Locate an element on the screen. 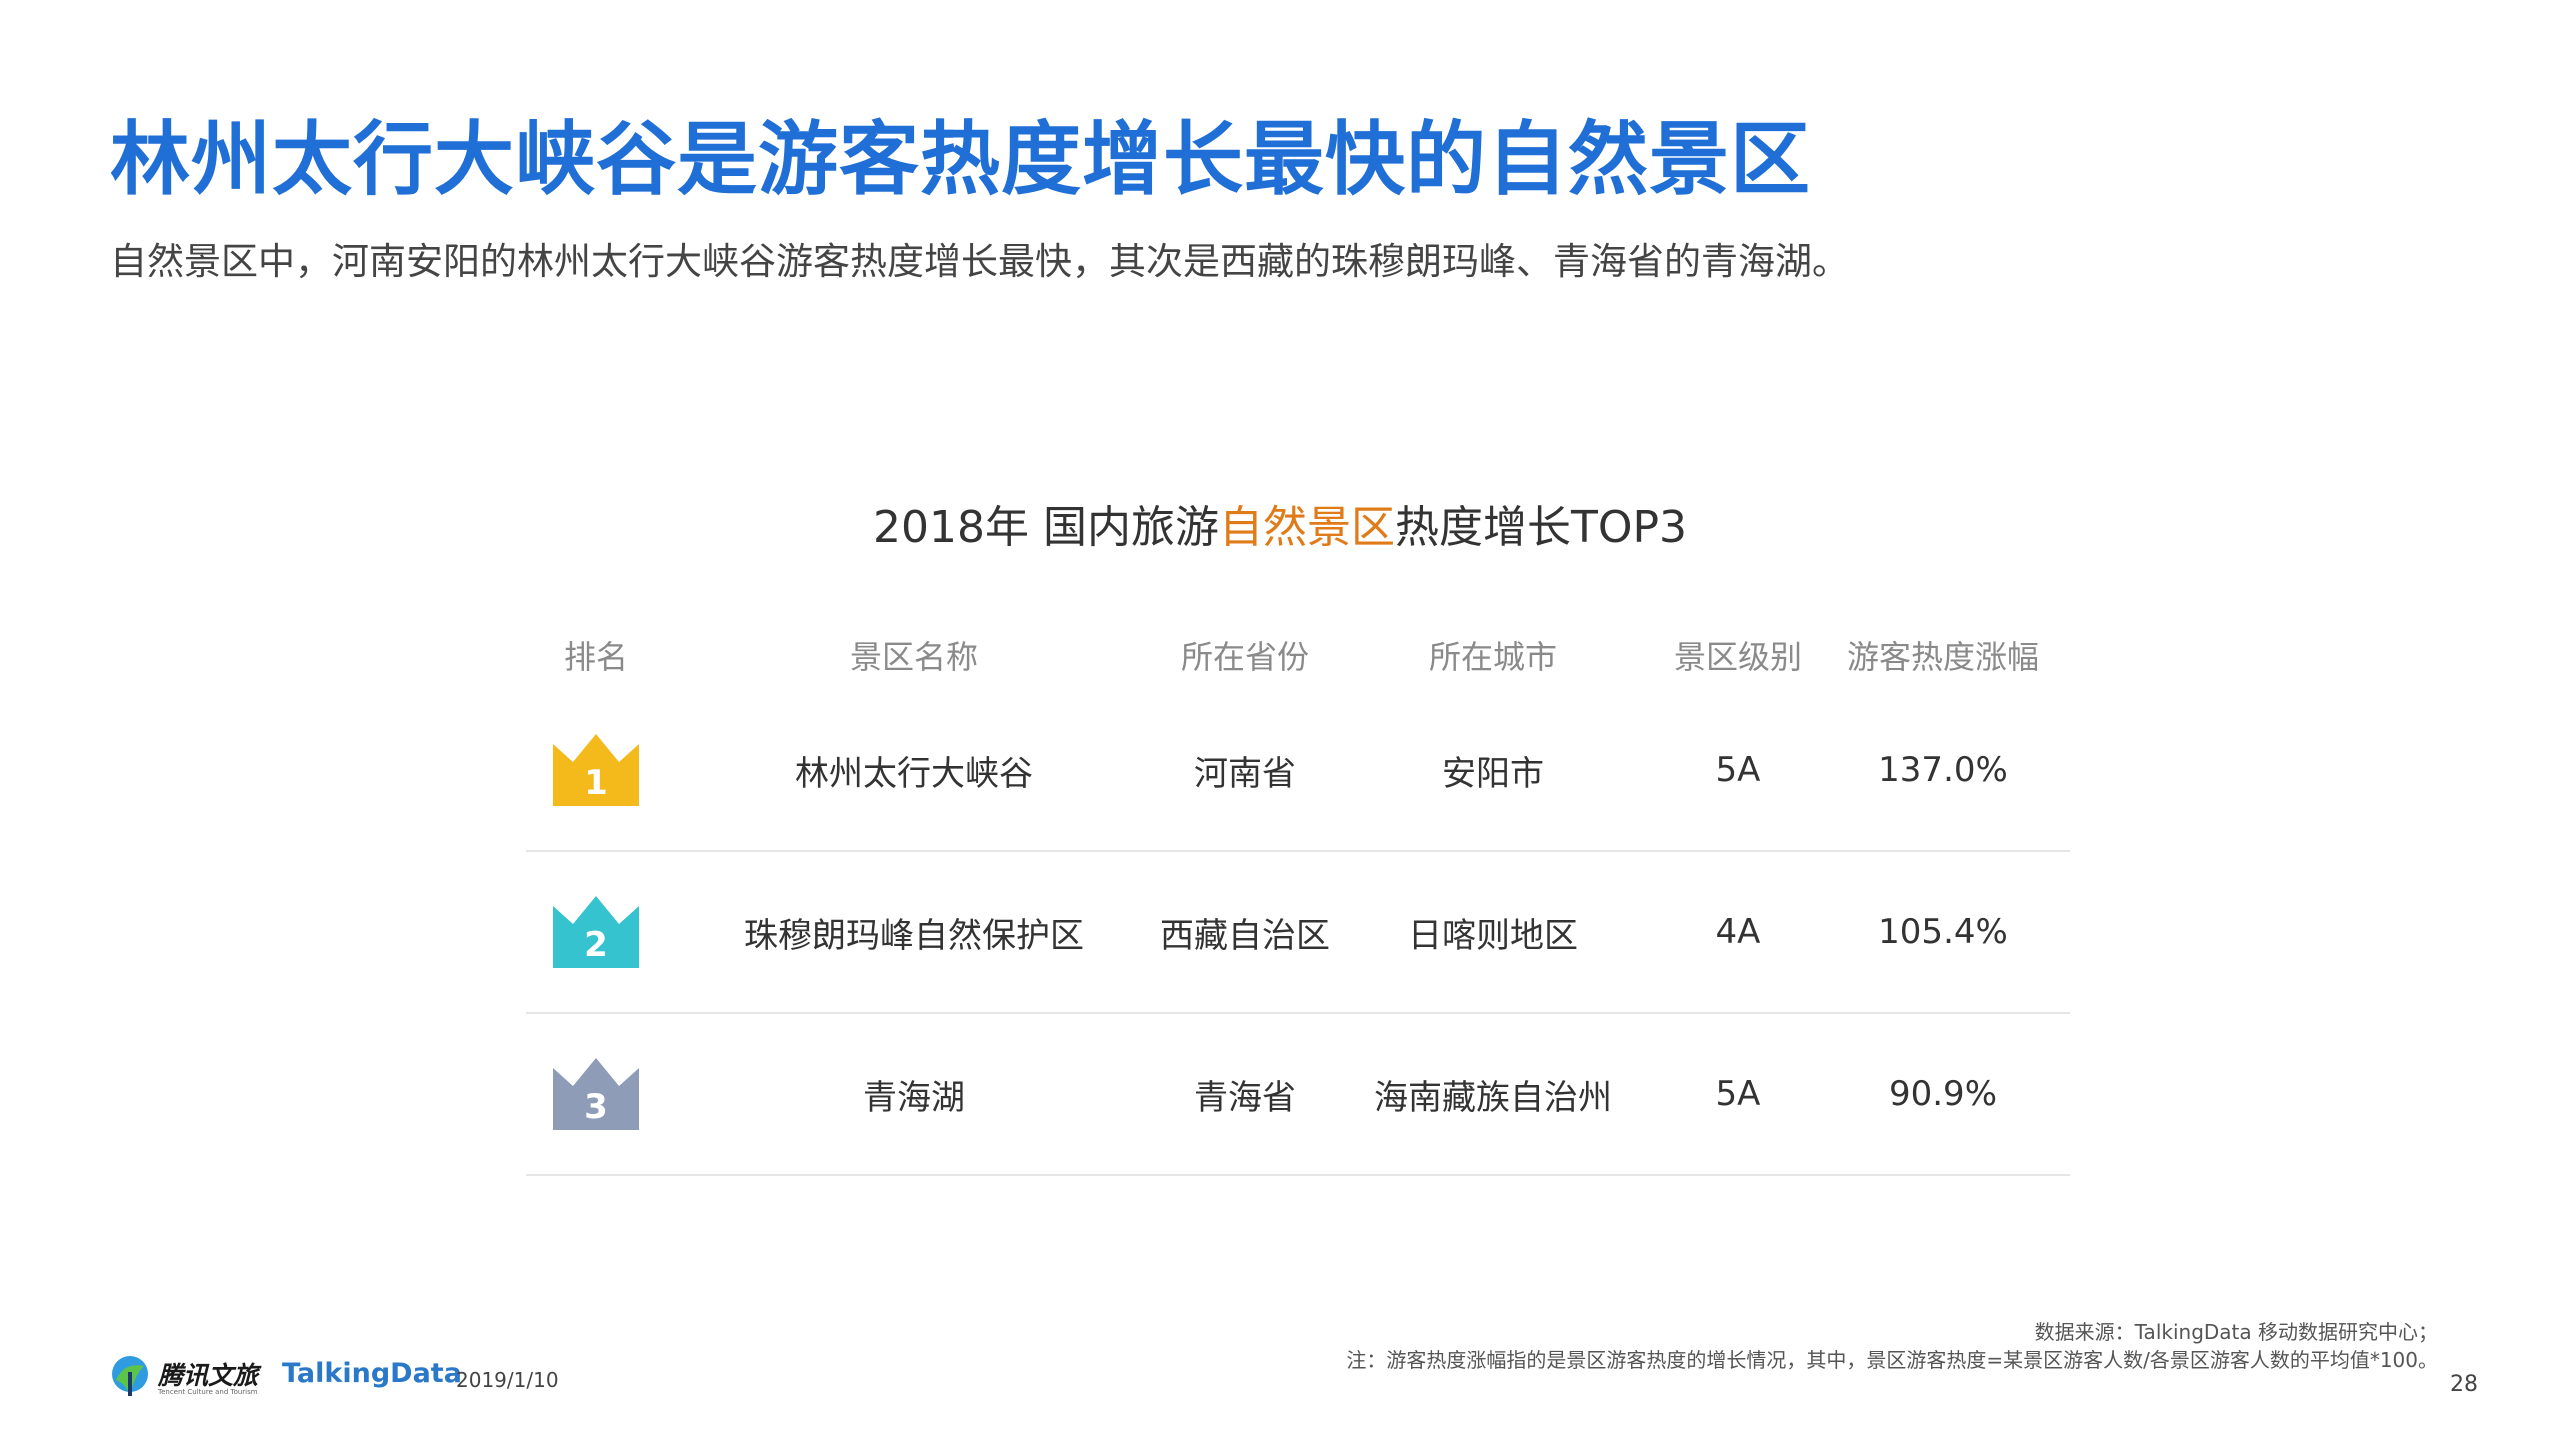 The height and width of the screenshot is (1440, 2560). header-rank: 排名 is located at coordinates (595, 657).